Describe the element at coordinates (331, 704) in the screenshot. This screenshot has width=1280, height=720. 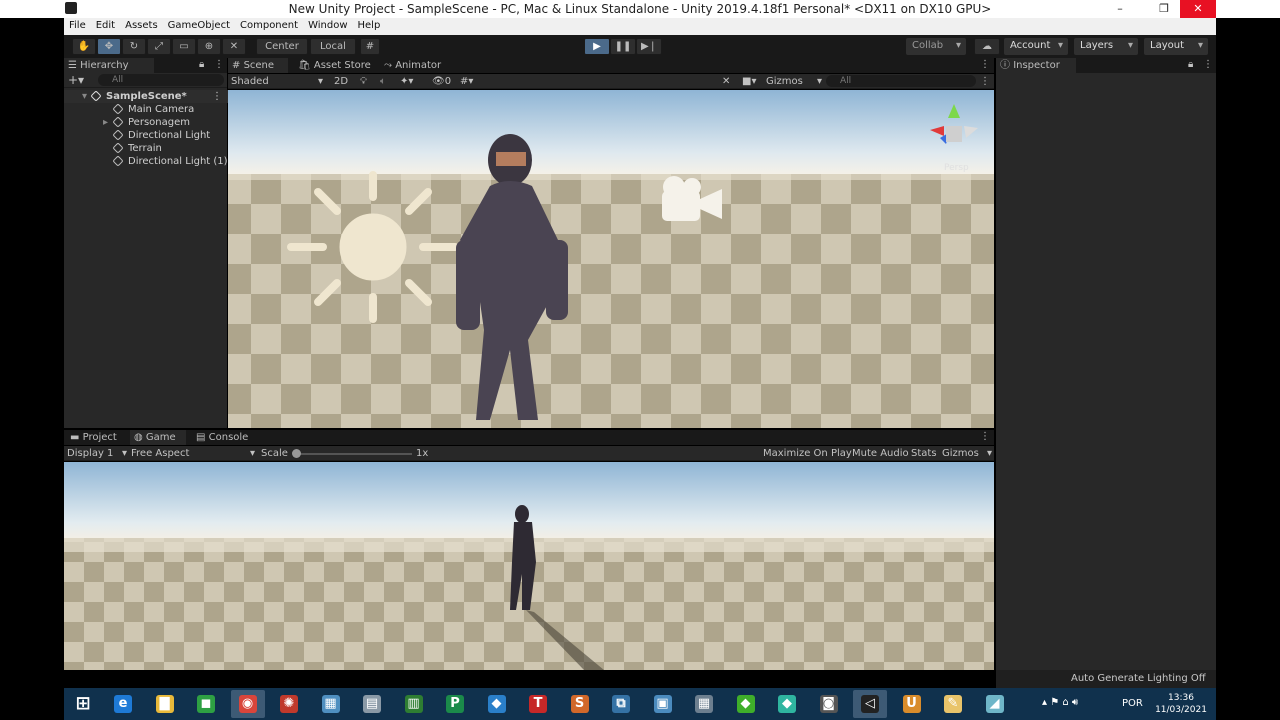
I see `network-app-icon: ▦` at that location.